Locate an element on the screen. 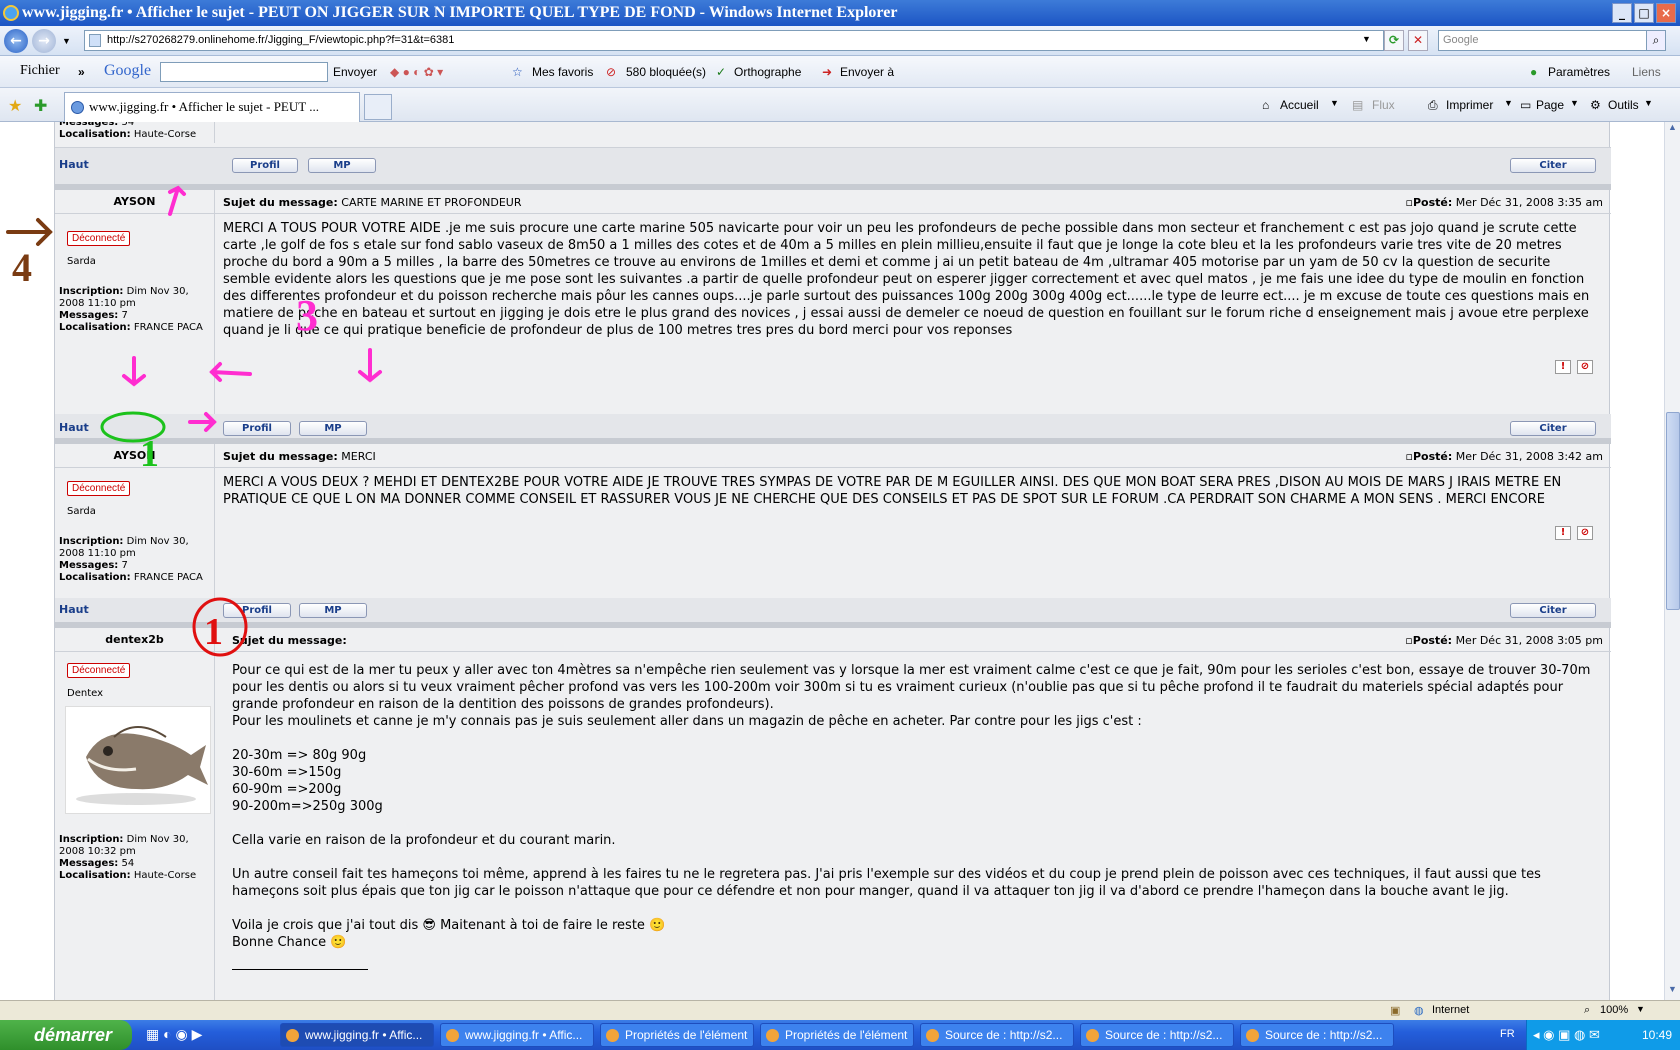  start-button: démarrer is located at coordinates (66, 1035).